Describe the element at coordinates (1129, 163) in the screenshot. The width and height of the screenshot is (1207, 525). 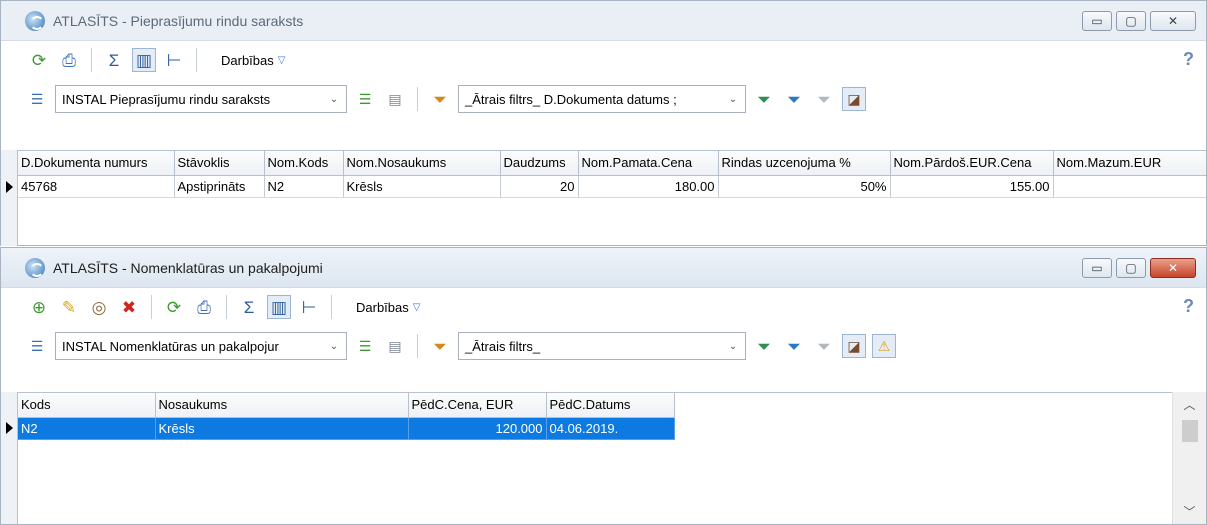
I see `column-header: Nom.Mazum.EUR` at that location.